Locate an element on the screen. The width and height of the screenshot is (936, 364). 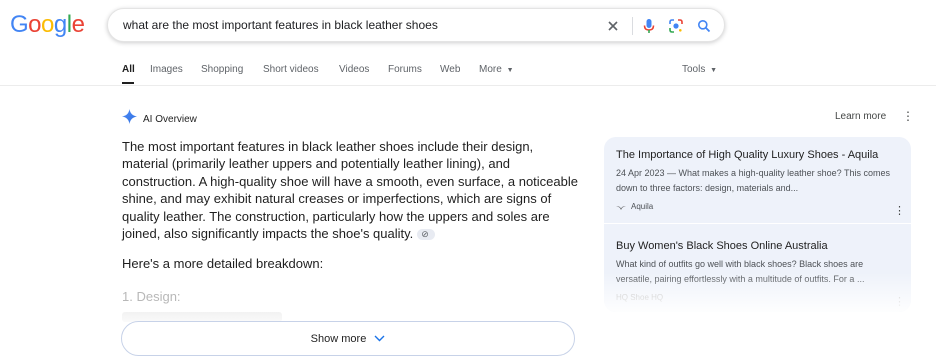
ai-spark-icon is located at coordinates (129, 119).